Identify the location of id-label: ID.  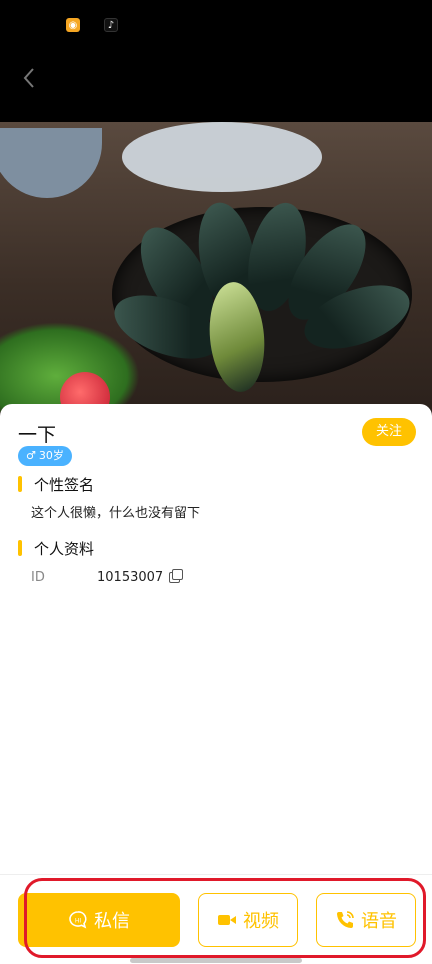
(38, 577).